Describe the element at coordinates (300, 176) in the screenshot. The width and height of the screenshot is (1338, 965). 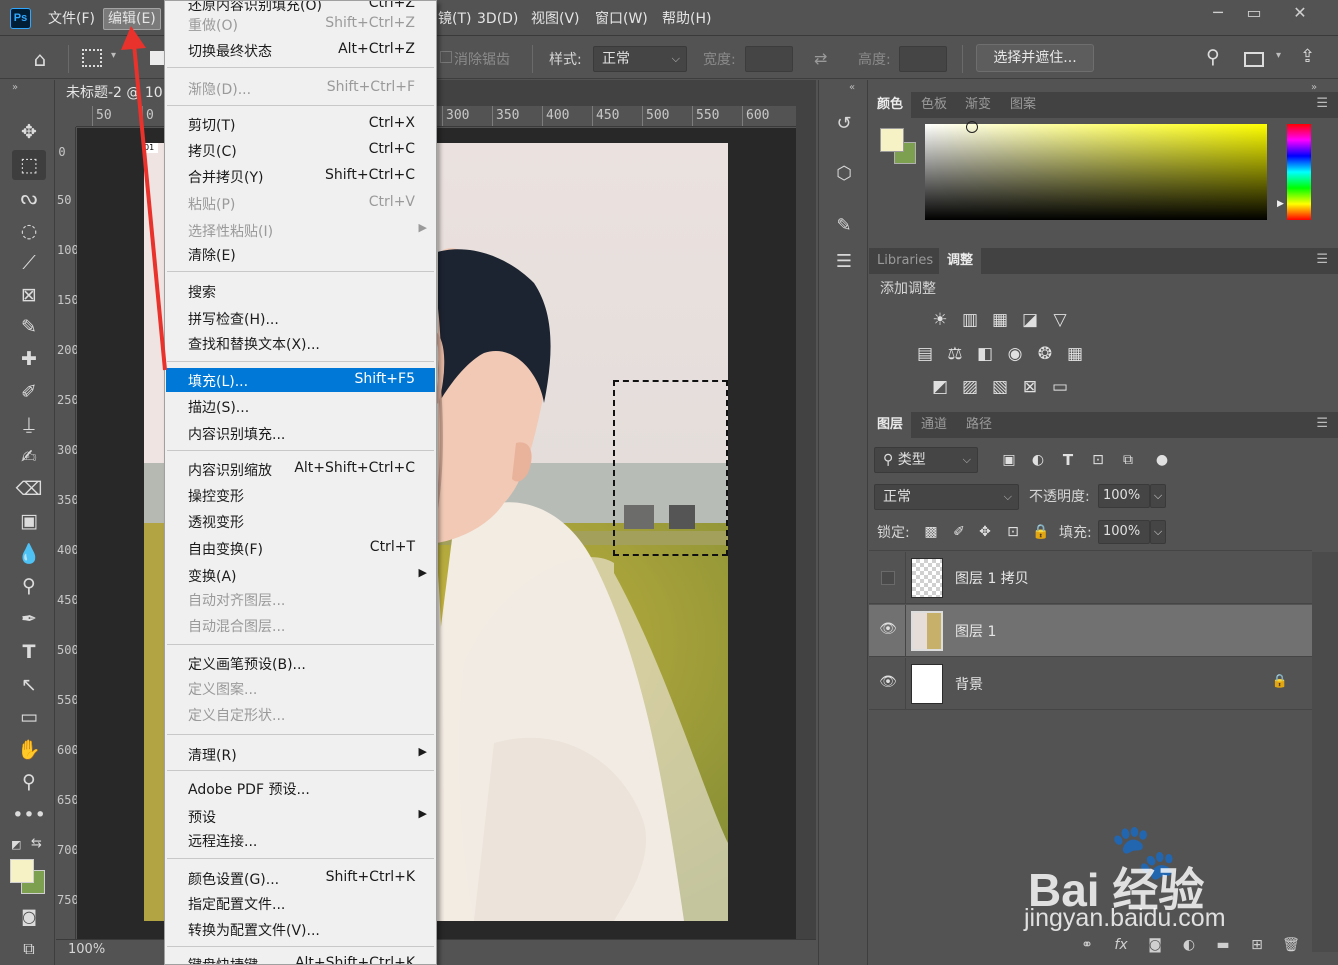
I see `menu-item: 合并拷贝(Y) Shift+Ctrl+C` at that location.